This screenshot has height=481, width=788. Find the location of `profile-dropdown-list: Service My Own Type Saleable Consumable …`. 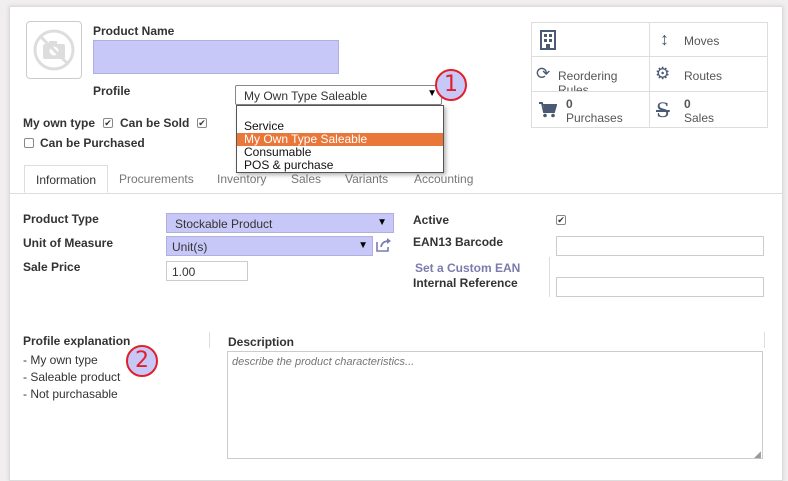

profile-dropdown-list: Service My Own Type Saleable Consumable … is located at coordinates (340, 139).